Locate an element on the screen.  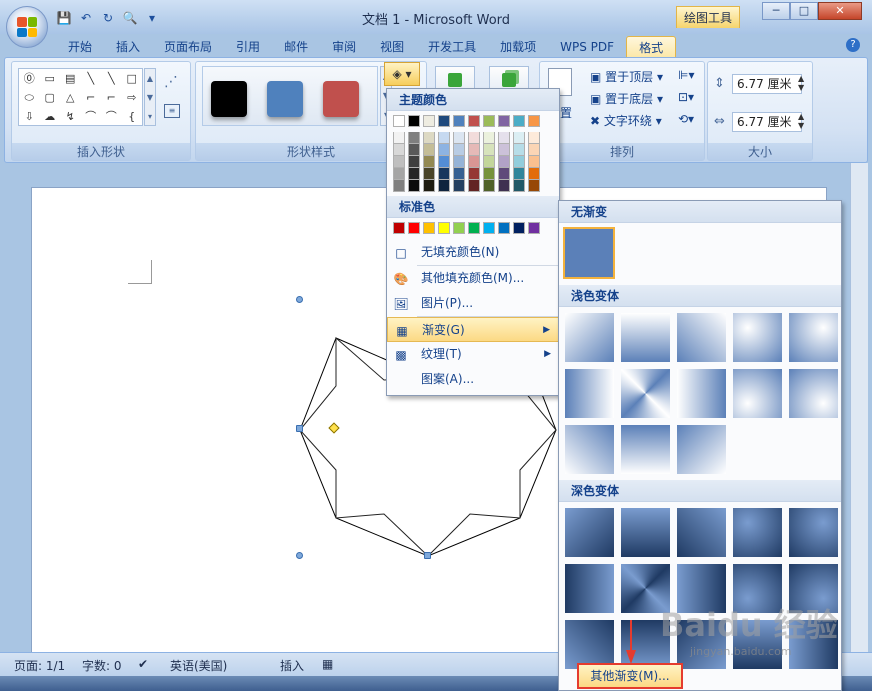
resize-handle-top-left is located at coordinates (299, 299).